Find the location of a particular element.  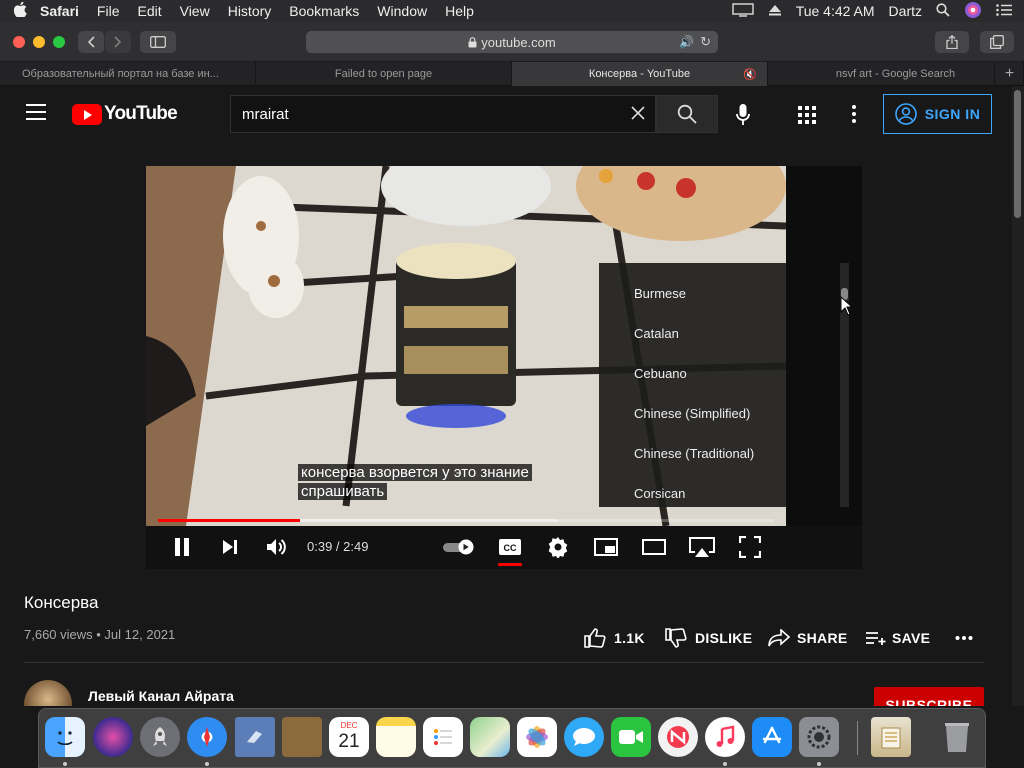

messages-icon is located at coordinates (584, 737).